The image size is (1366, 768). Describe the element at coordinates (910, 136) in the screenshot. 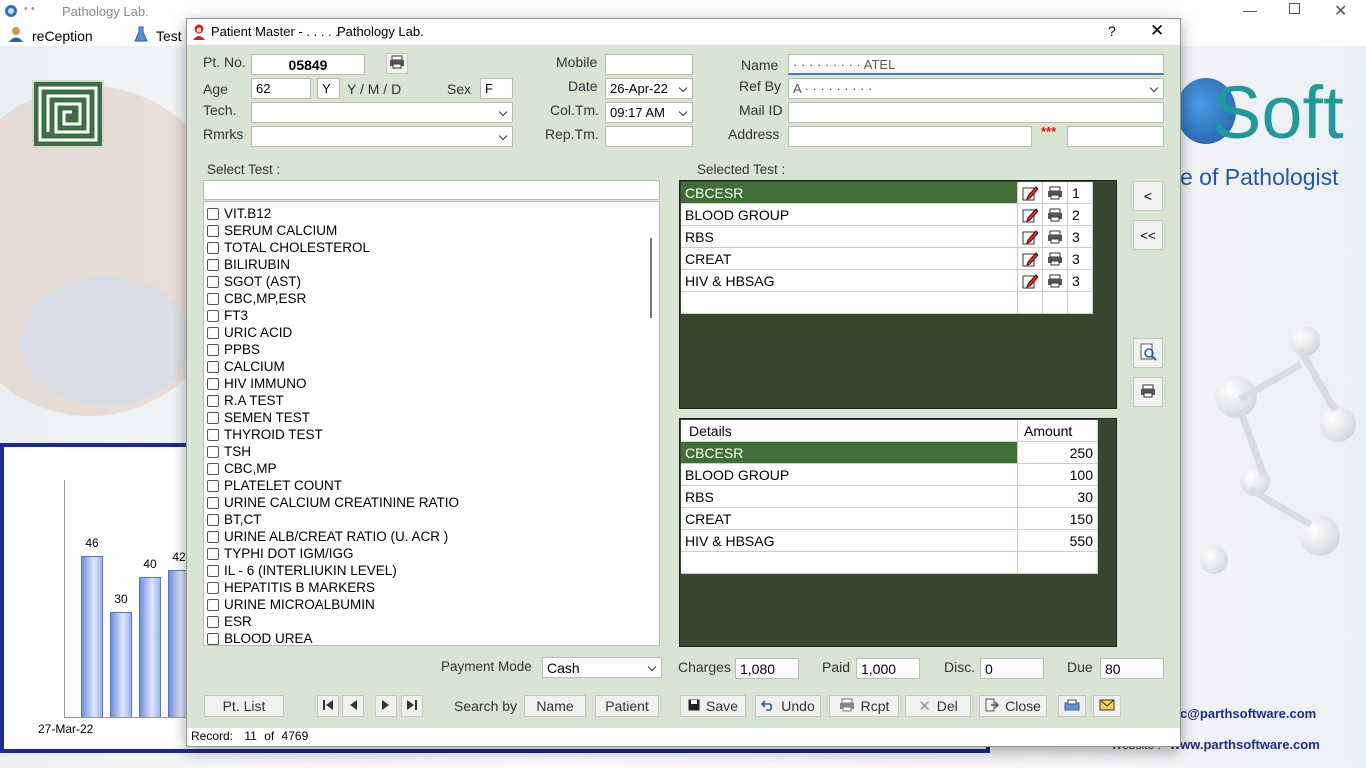

I see `address-field` at that location.